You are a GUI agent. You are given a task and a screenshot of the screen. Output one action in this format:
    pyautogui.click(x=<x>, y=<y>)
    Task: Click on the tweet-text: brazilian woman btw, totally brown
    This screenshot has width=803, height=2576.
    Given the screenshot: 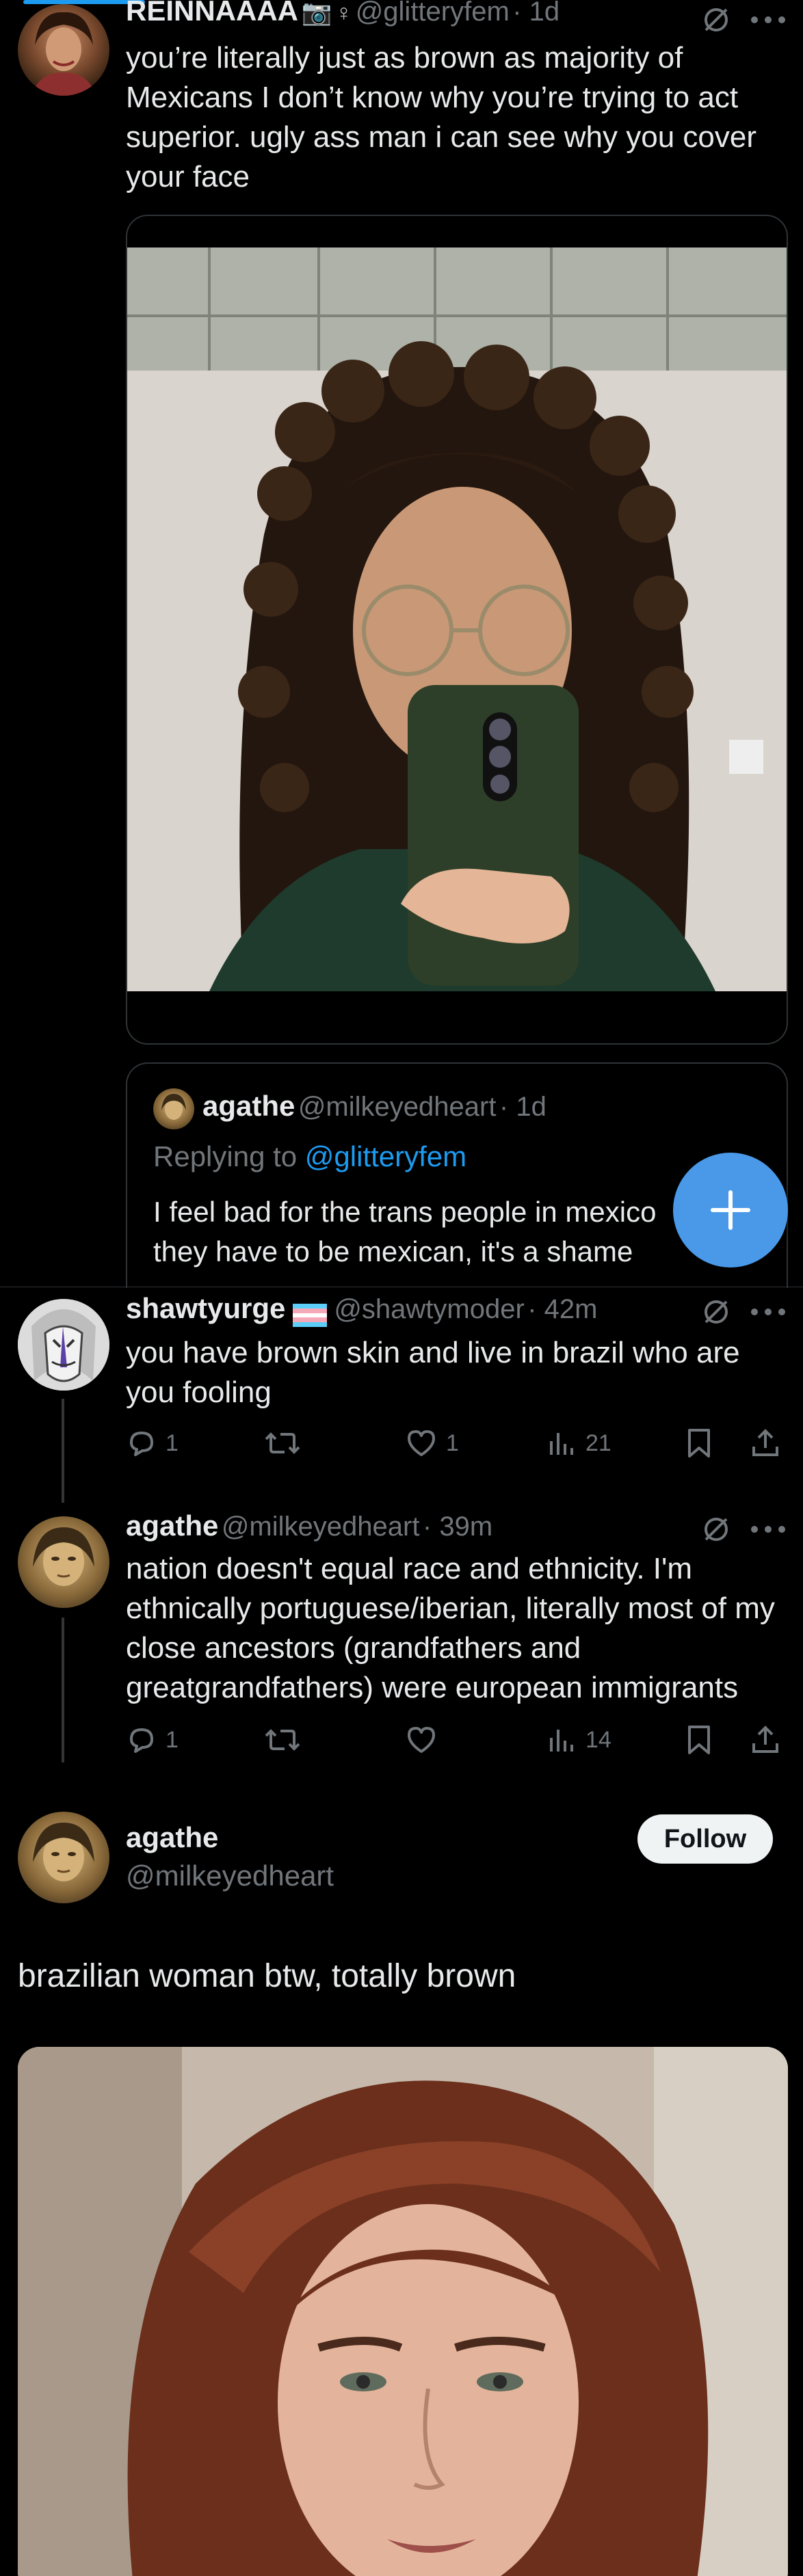 What is the action you would take?
    pyautogui.click(x=267, y=1976)
    